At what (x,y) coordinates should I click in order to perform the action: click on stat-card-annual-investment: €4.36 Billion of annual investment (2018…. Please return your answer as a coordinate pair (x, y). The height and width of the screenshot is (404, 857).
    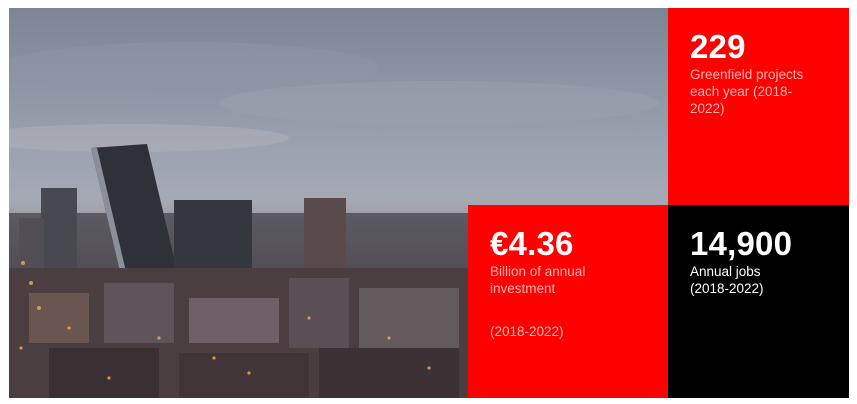
    Looking at the image, I should click on (568, 301).